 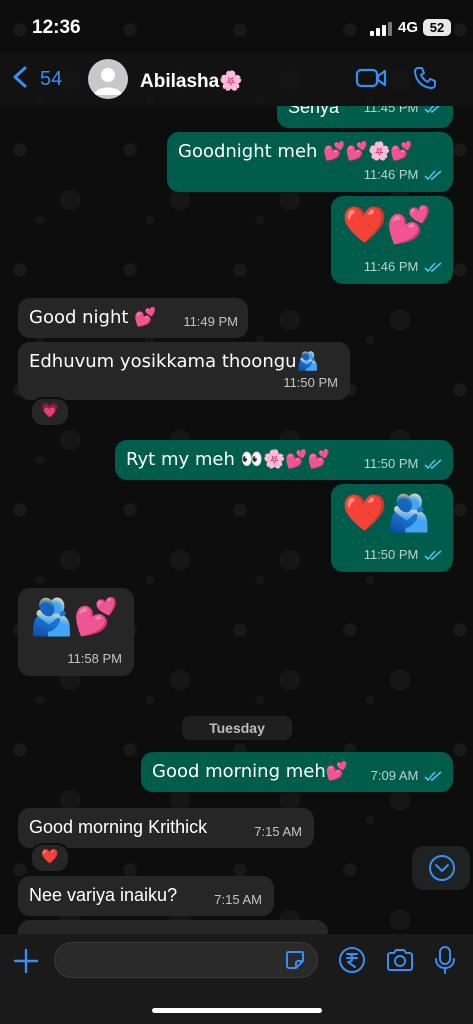 I want to click on message-text: Good morning Krithick, so click(x=118, y=827).